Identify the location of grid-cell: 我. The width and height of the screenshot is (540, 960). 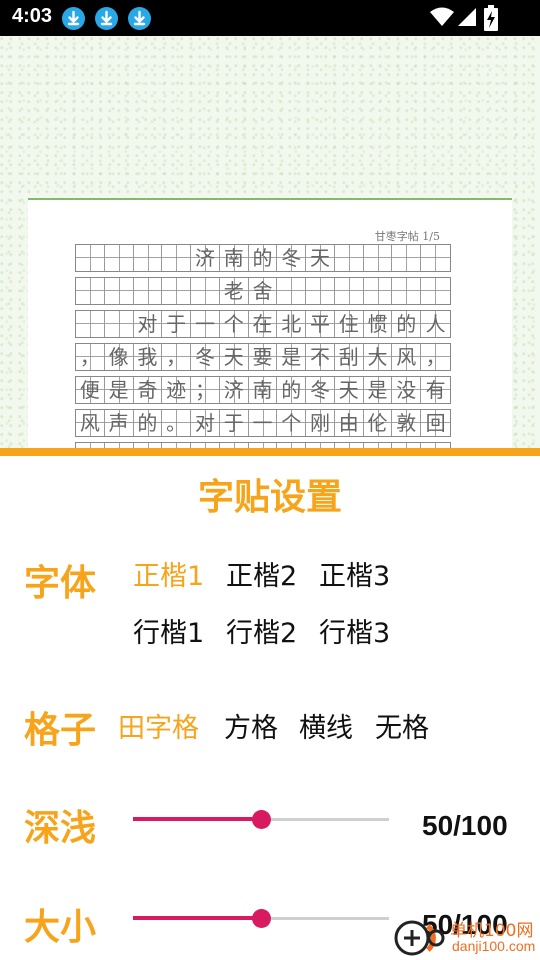
(148, 357).